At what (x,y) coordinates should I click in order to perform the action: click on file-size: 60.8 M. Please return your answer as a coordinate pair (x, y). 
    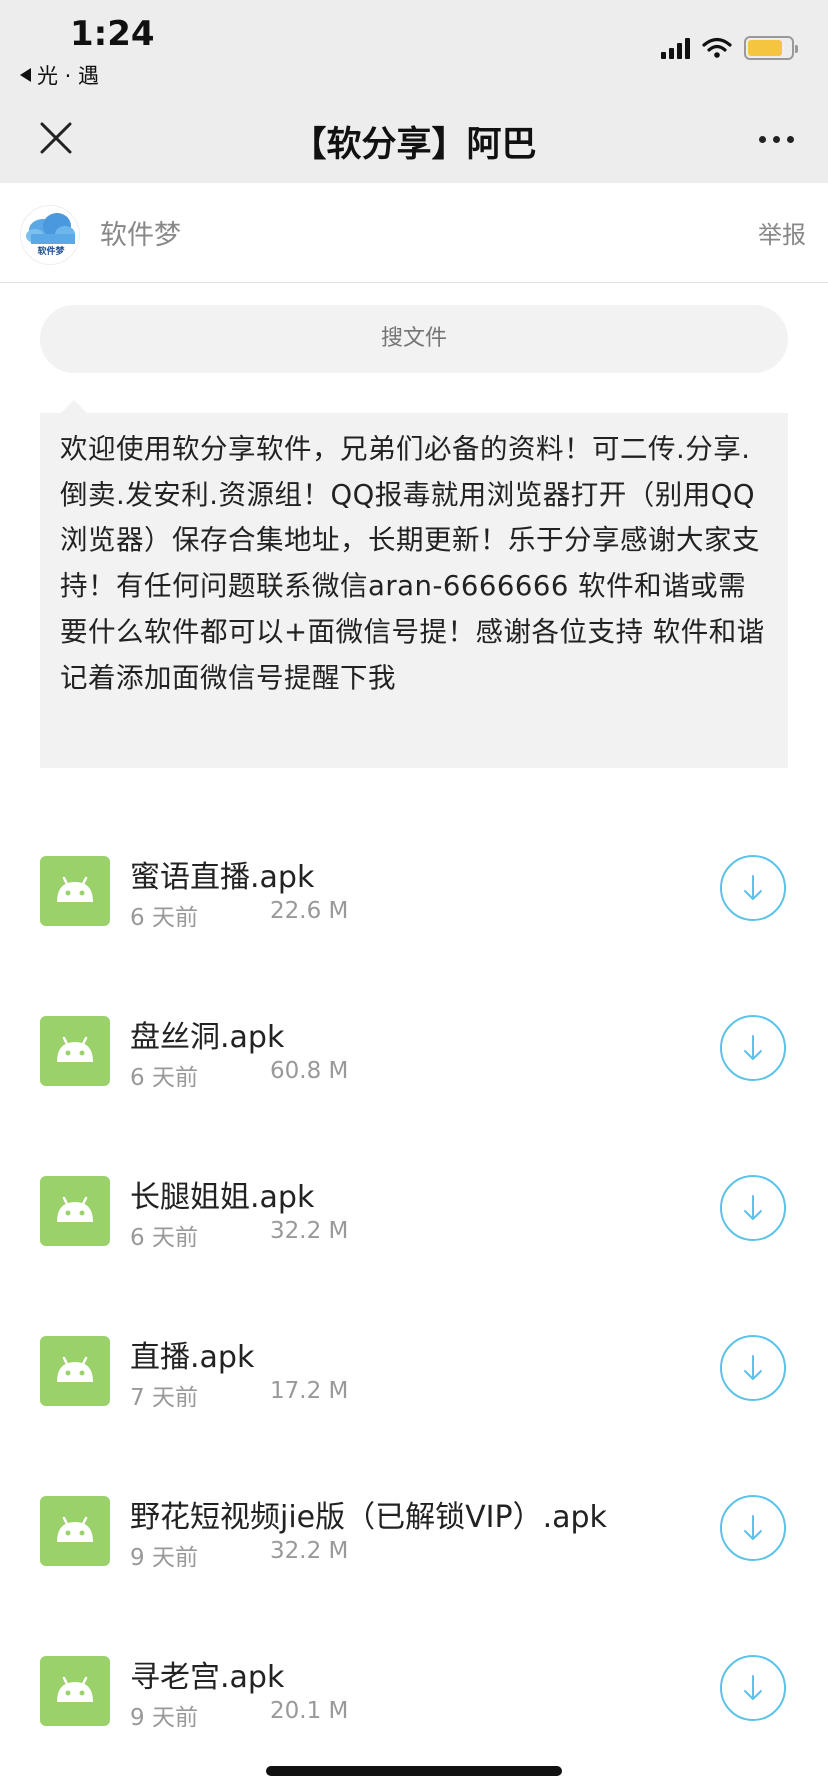
    Looking at the image, I should click on (309, 1071).